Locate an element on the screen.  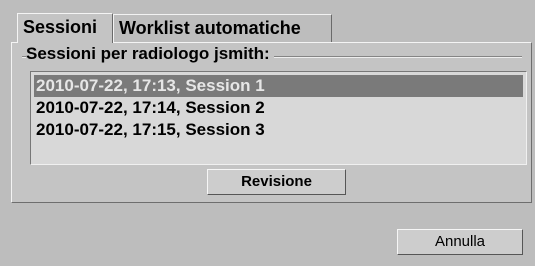
session-row: 2010-07-22, 17:14, Session 2 is located at coordinates (278, 108).